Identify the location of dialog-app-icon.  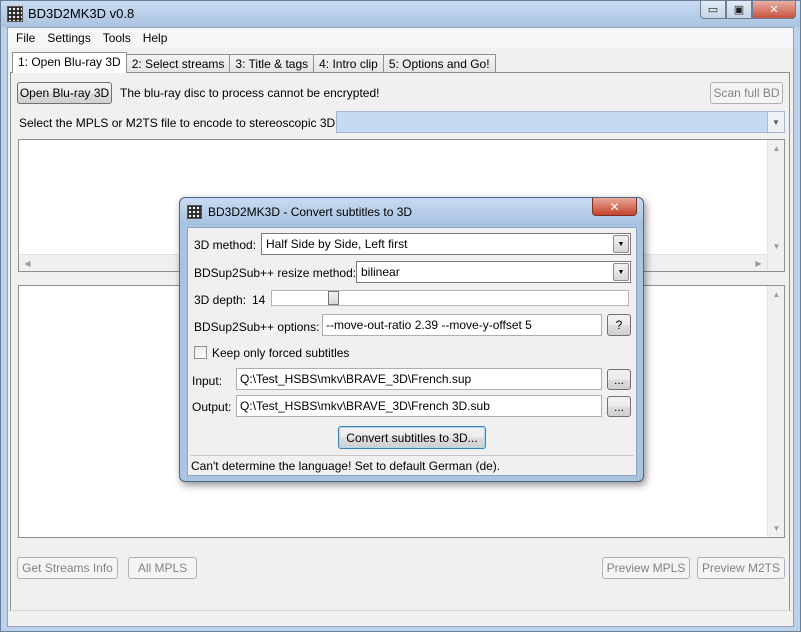
(194, 212).